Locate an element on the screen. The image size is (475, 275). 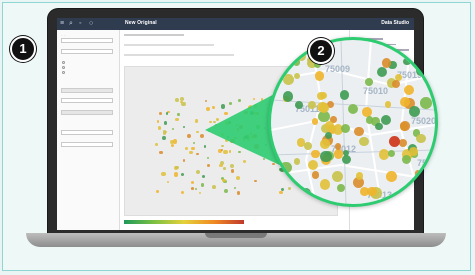
callout-badge-2: 2 is located at coordinates (321, 51).